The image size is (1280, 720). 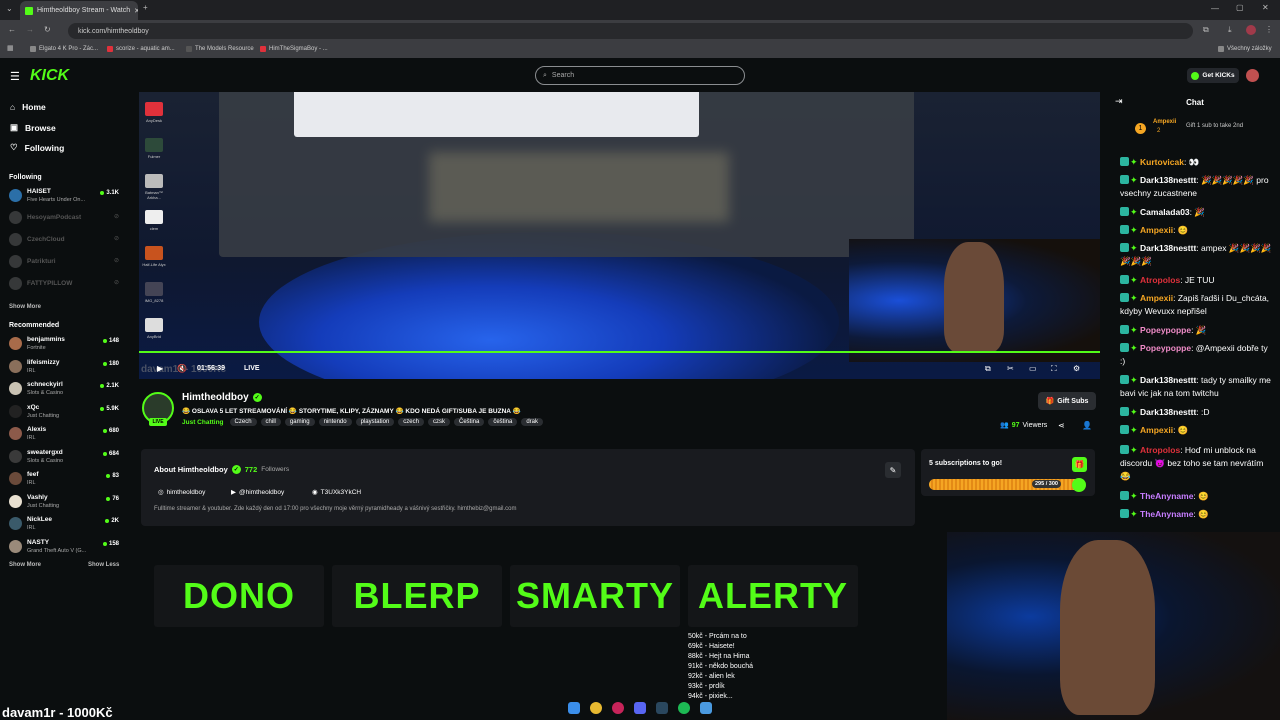 What do you see at coordinates (65, 435) in the screenshot?
I see `recommended-channel: Alexis IRL 680` at bounding box center [65, 435].